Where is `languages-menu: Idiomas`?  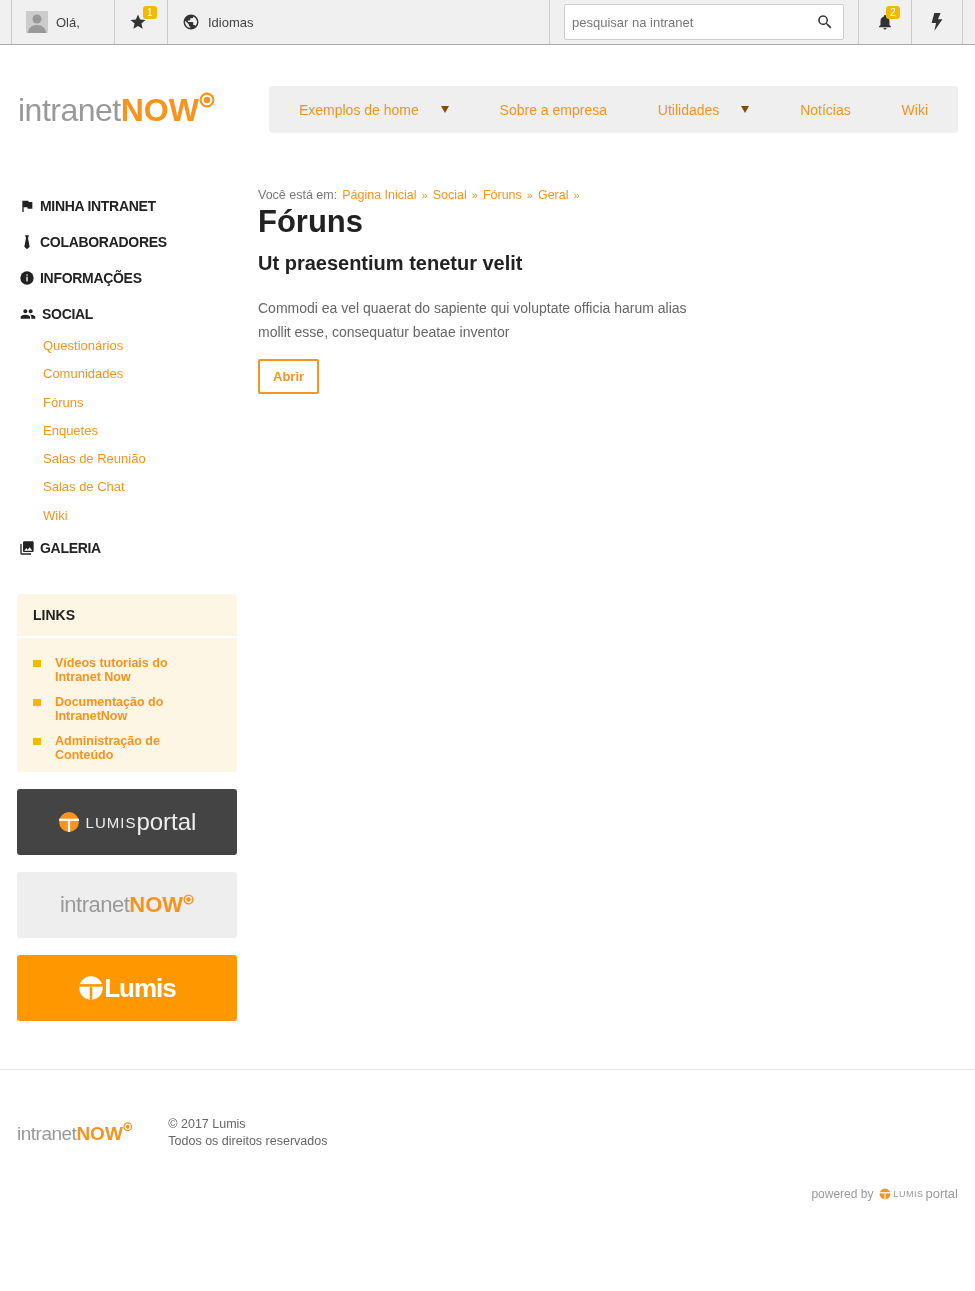
languages-menu: Idiomas is located at coordinates (231, 22).